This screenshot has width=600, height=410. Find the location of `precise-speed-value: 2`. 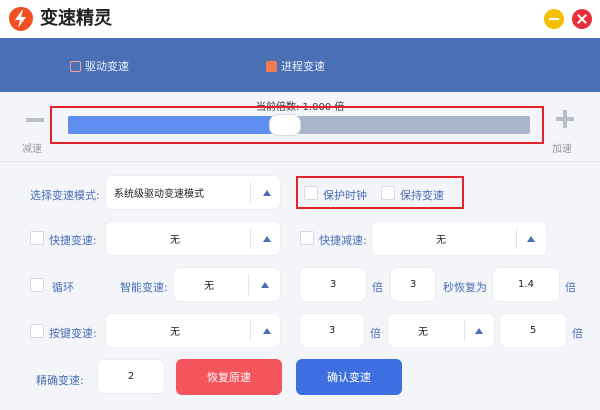

precise-speed-value: 2 is located at coordinates (131, 376).